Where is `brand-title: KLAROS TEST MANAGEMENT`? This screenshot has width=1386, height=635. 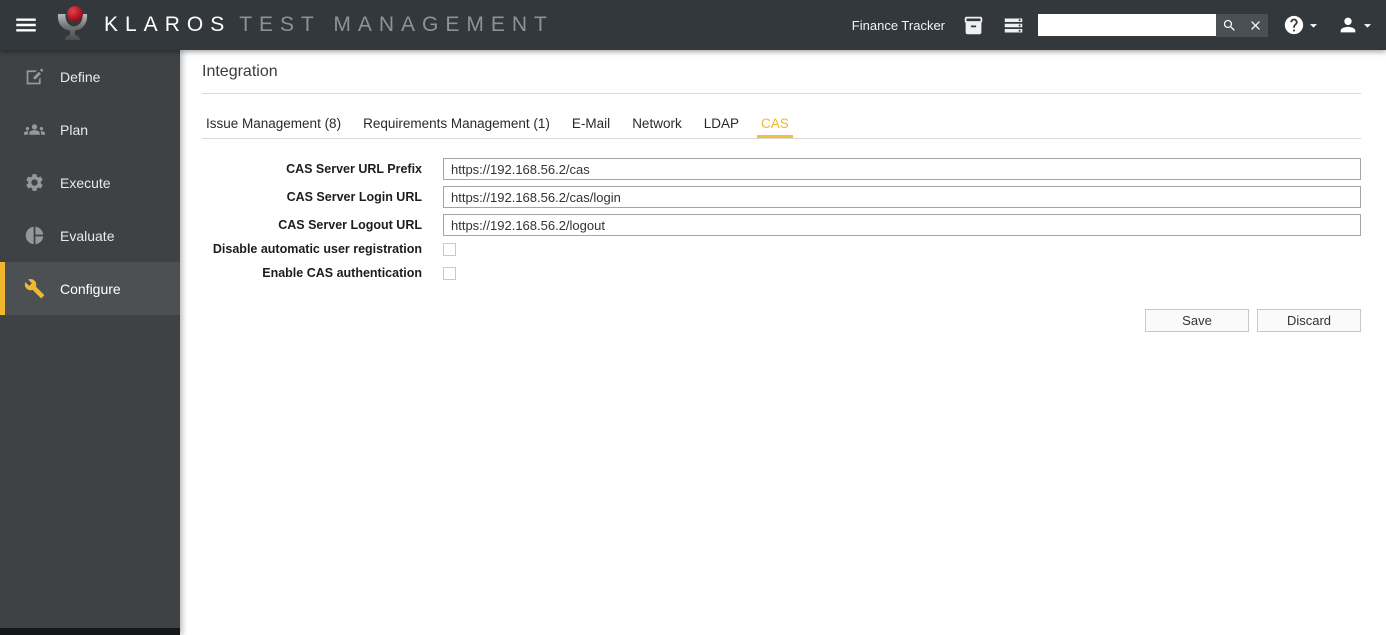 brand-title: KLAROS TEST MANAGEMENT is located at coordinates (329, 25).